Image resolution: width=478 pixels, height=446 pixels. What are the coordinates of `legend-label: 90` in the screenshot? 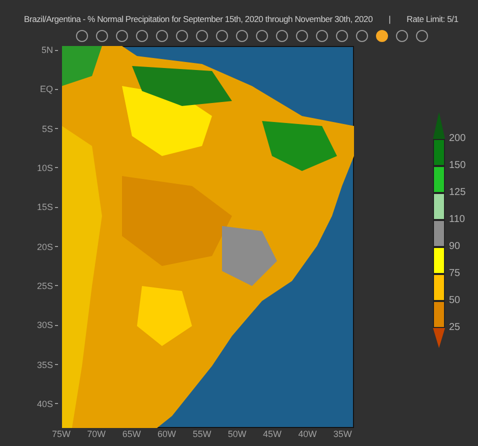 It's located at (455, 247).